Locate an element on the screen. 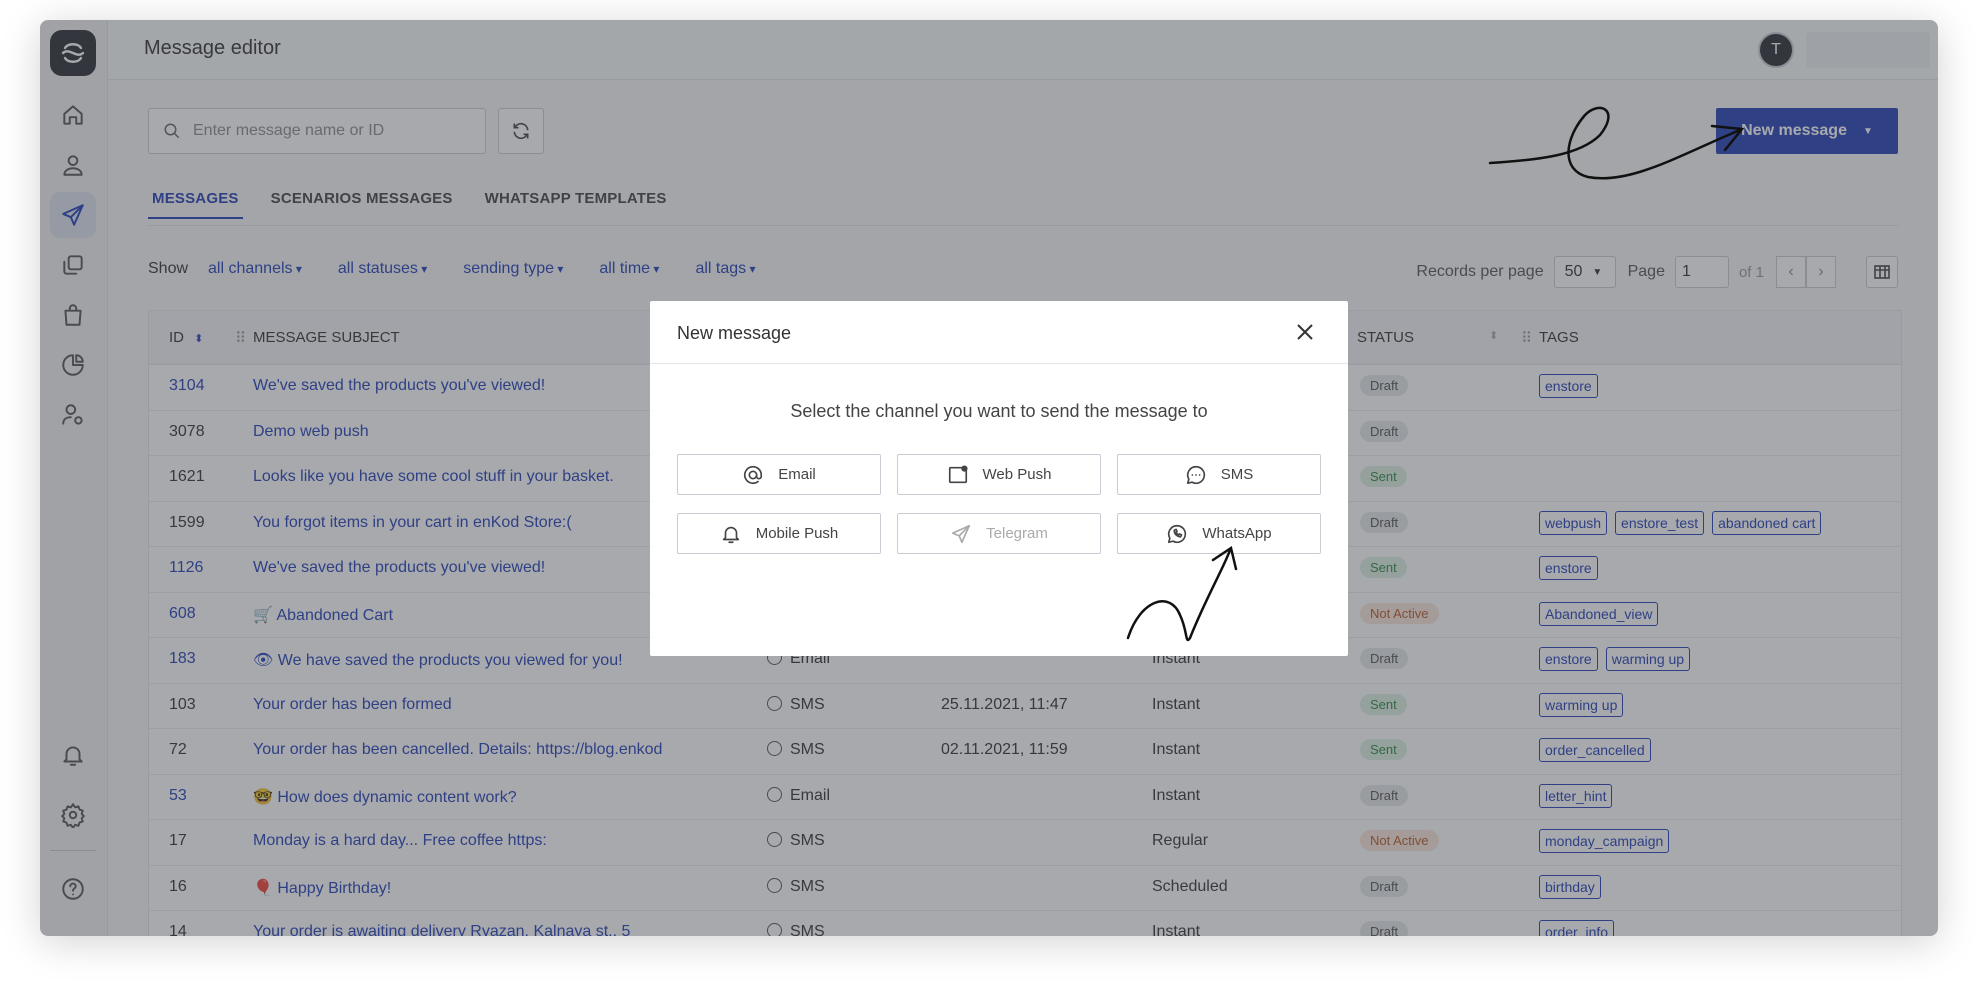 Image resolution: width=1978 pixels, height=996 pixels. close-button is located at coordinates (1305, 332).